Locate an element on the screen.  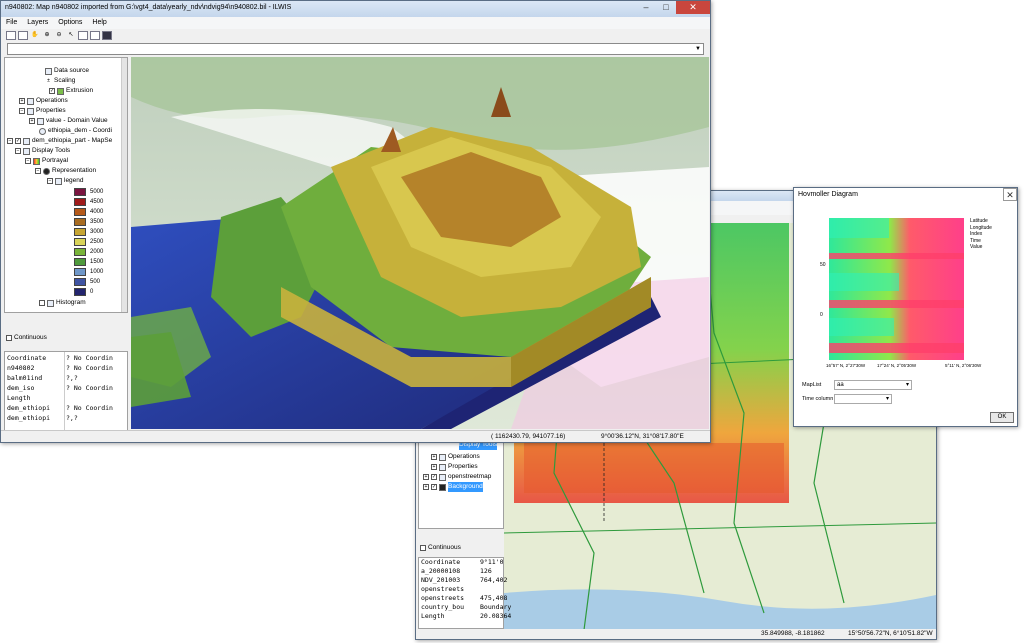
extrusion-checkbox: ✓ is located at coordinates (52, 91).